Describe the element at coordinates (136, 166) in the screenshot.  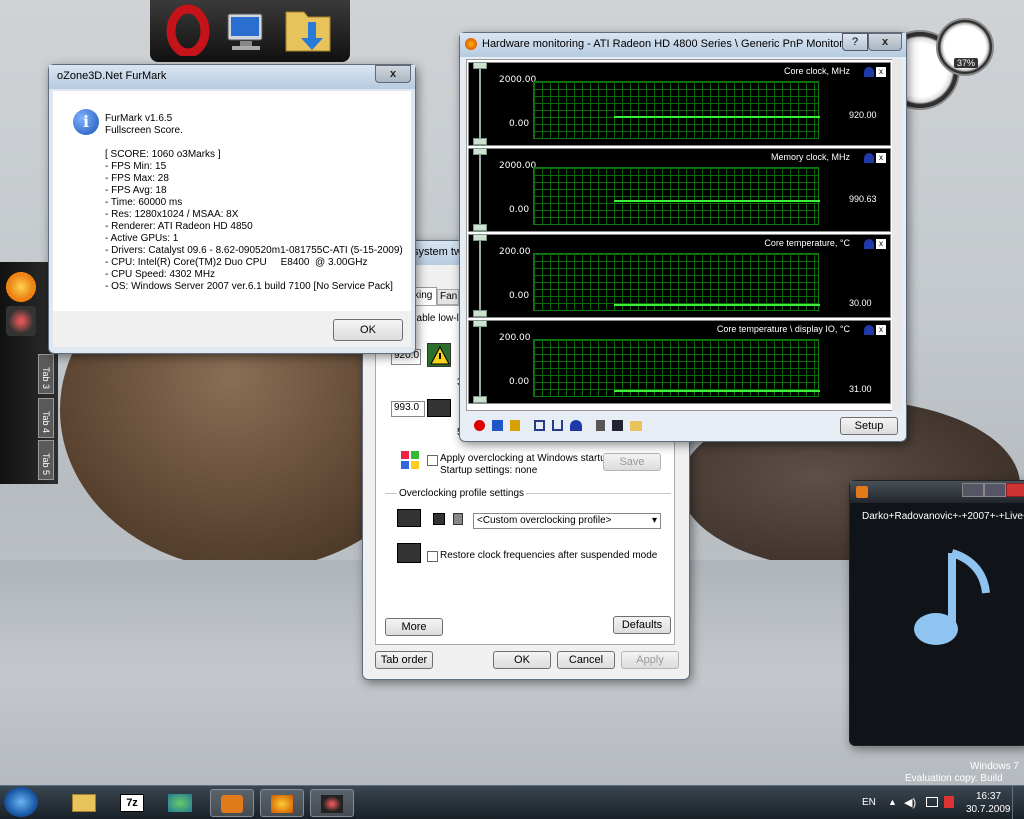
I see `score-line: - FPS Min: 15` at that location.